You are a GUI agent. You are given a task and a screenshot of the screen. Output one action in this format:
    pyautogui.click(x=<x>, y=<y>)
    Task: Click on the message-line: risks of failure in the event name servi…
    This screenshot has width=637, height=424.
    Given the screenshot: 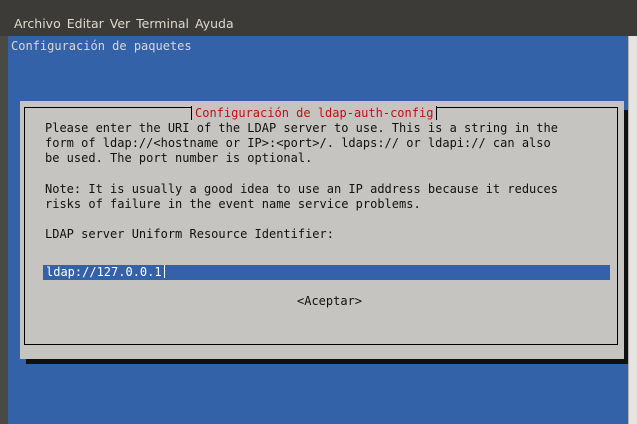 What is the action you would take?
    pyautogui.click(x=233, y=203)
    